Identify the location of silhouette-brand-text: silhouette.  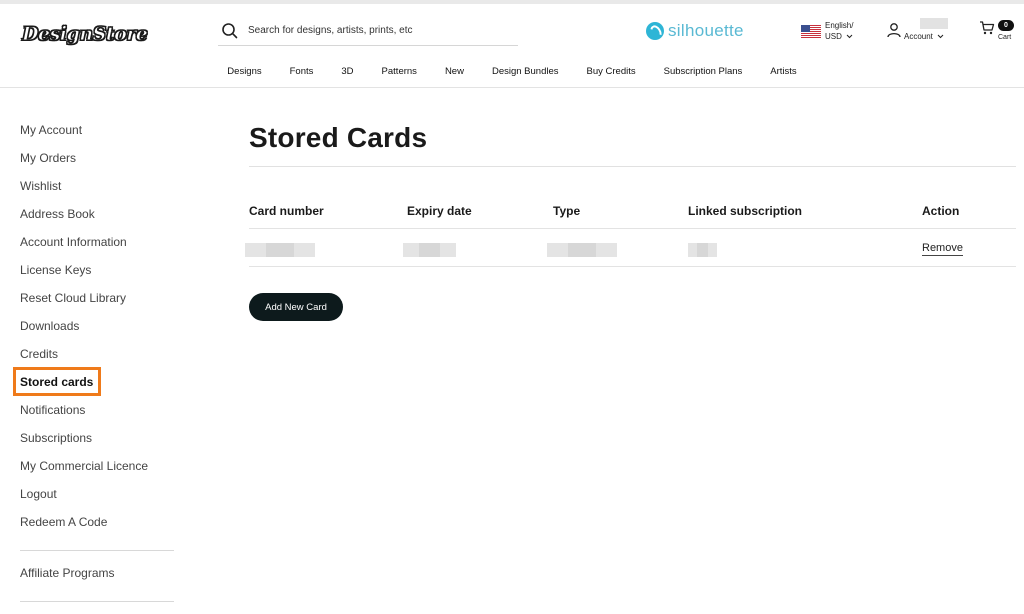
(706, 30).